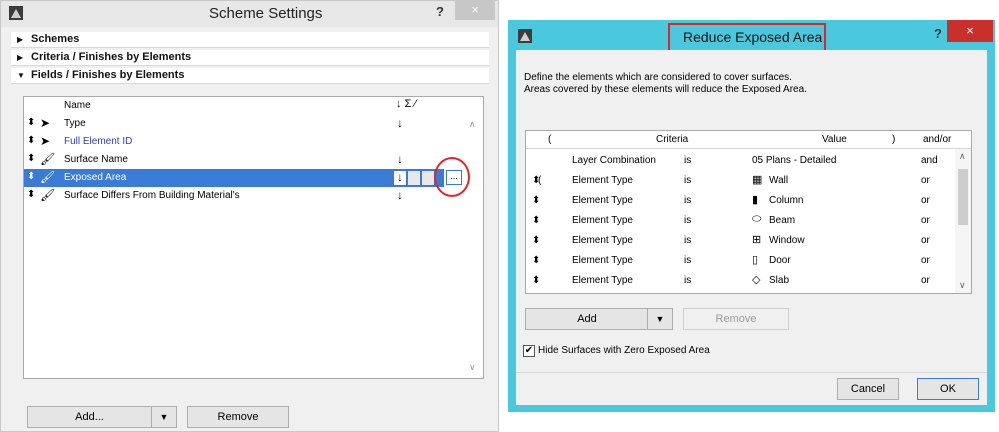 This screenshot has height=432, width=999. Describe the element at coordinates (244, 142) in the screenshot. I see `field-row-full-element-id: ⬍ ➤ Full Element ID` at that location.